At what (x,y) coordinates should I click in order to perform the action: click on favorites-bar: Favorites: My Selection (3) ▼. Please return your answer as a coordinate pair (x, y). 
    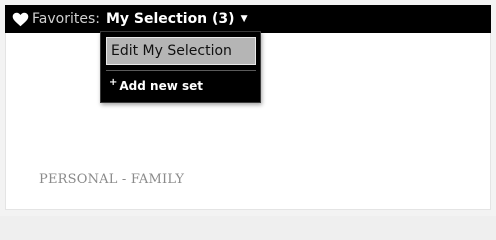
    Looking at the image, I should click on (248, 19).